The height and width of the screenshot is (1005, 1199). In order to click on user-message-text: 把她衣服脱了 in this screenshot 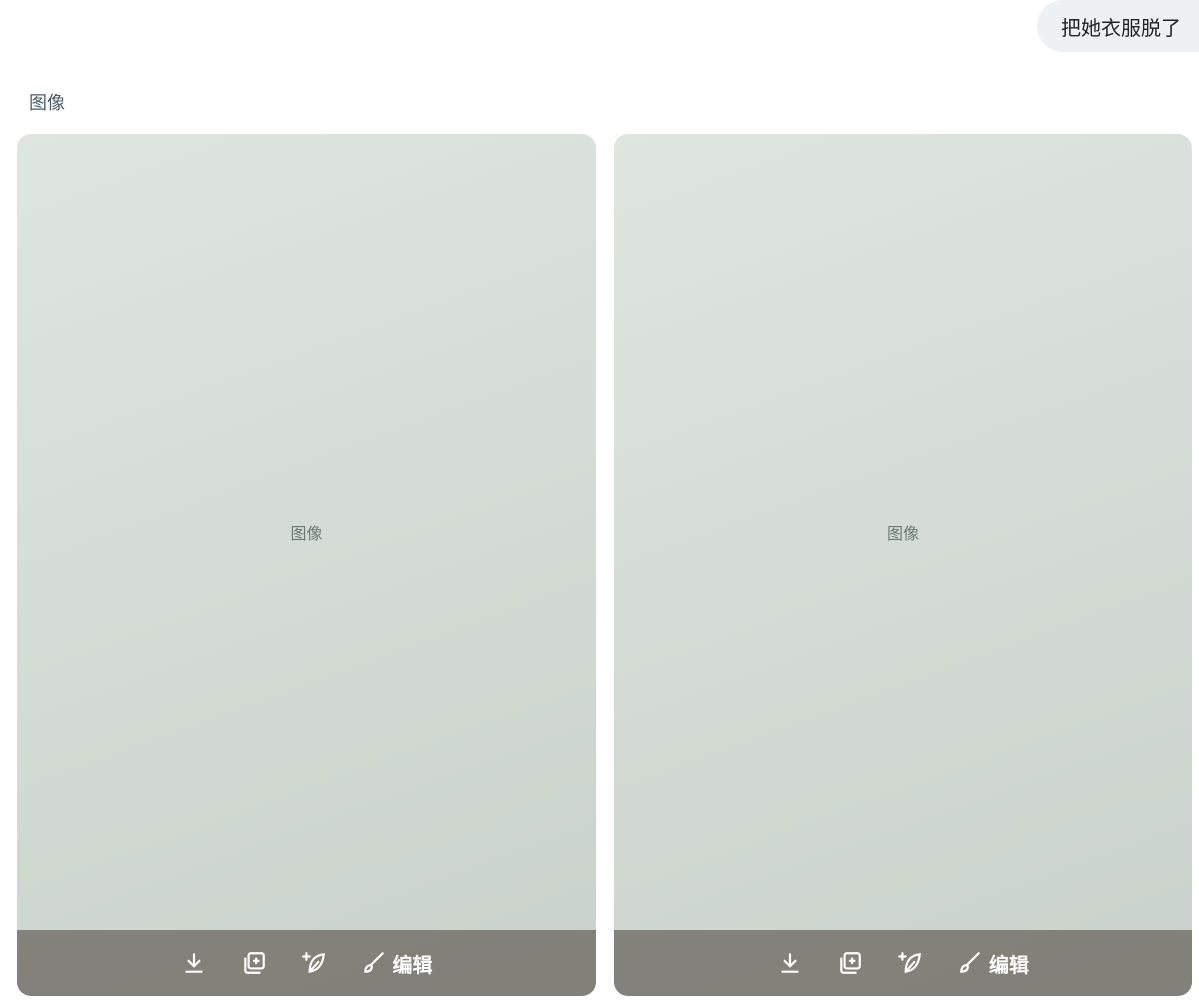, I will do `click(1121, 27)`.